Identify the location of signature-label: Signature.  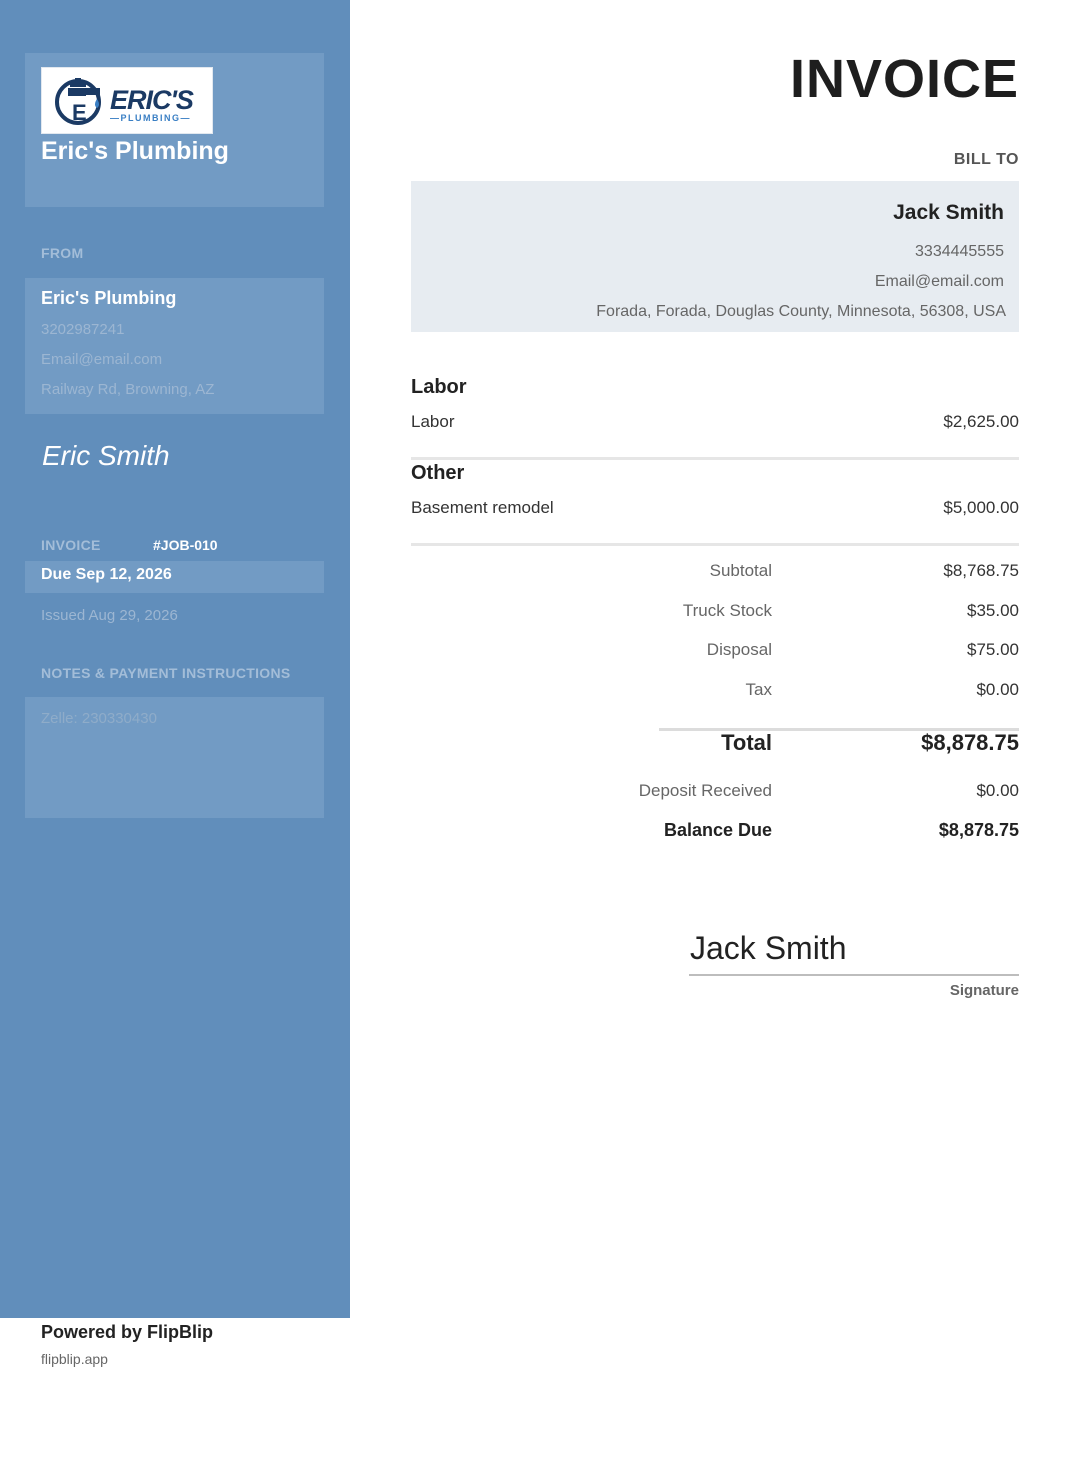
(984, 990).